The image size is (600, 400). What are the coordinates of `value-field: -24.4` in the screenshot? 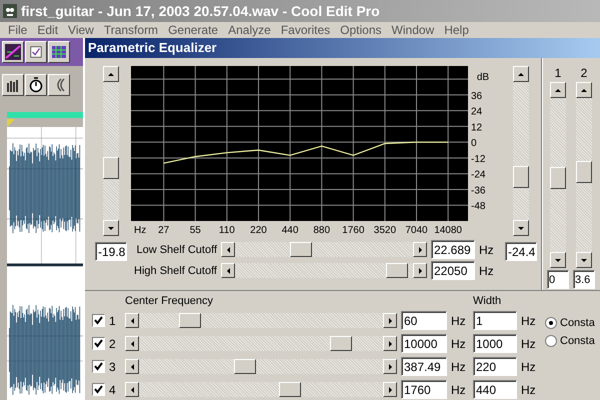 It's located at (521, 251).